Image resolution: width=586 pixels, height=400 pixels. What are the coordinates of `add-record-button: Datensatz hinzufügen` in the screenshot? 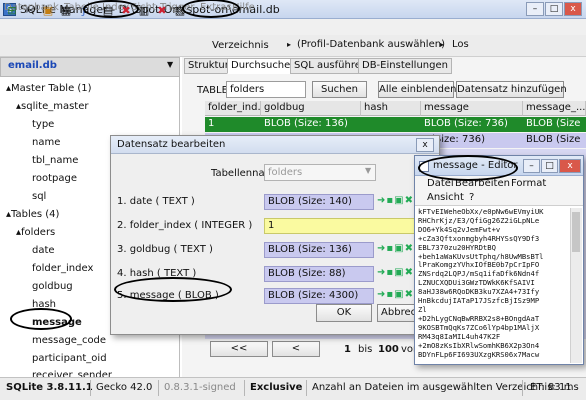 It's located at (511, 89).